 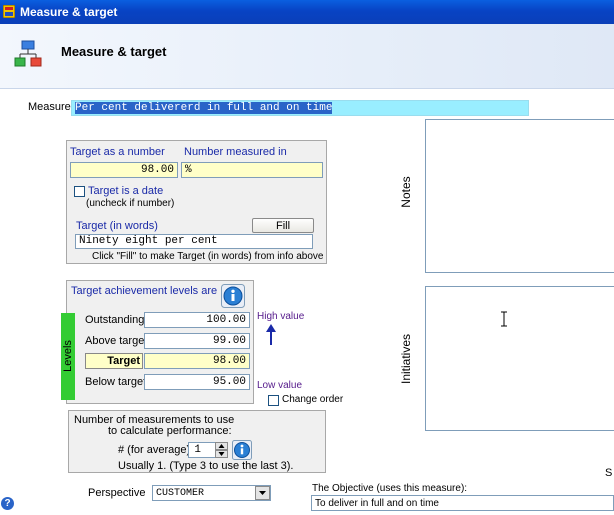 I want to click on uncheck-note: (uncheck if number), so click(x=130, y=203).